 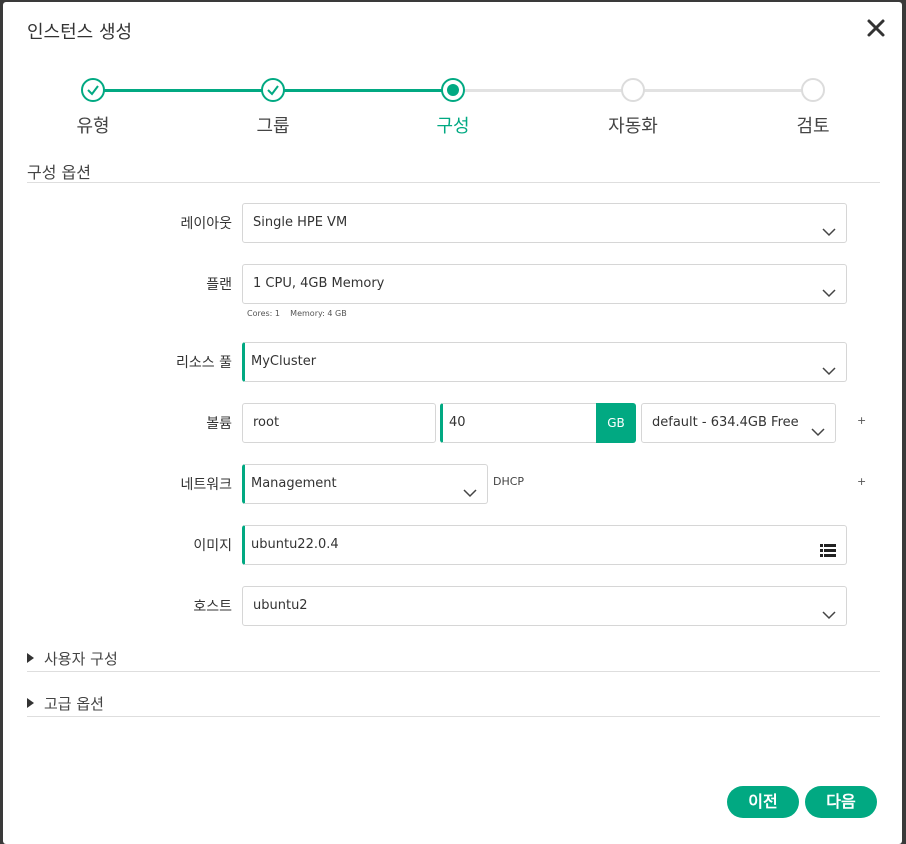 I want to click on layout-value: Single HPE VM, so click(x=300, y=222).